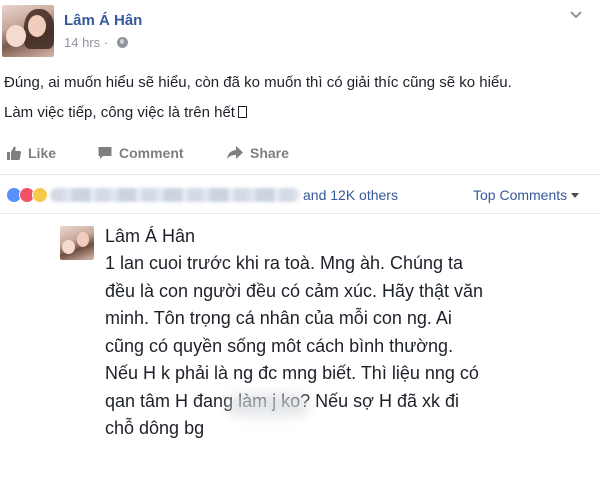 This screenshot has width=600, height=500. I want to click on comment-icon, so click(105, 153).